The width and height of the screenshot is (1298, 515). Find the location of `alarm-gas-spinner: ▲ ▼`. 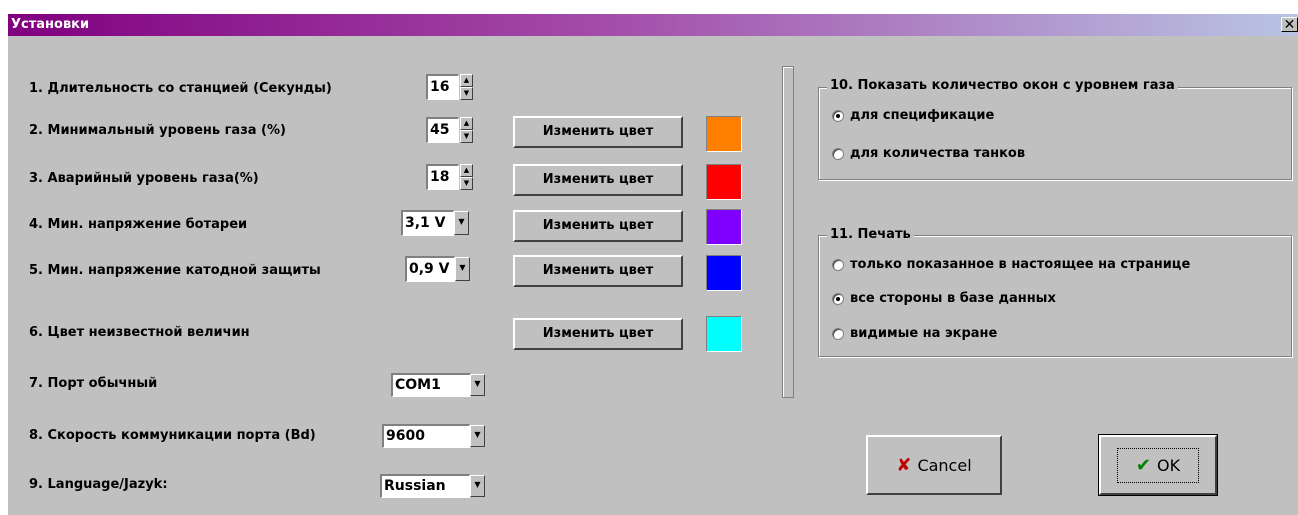

alarm-gas-spinner: ▲ ▼ is located at coordinates (466, 177).